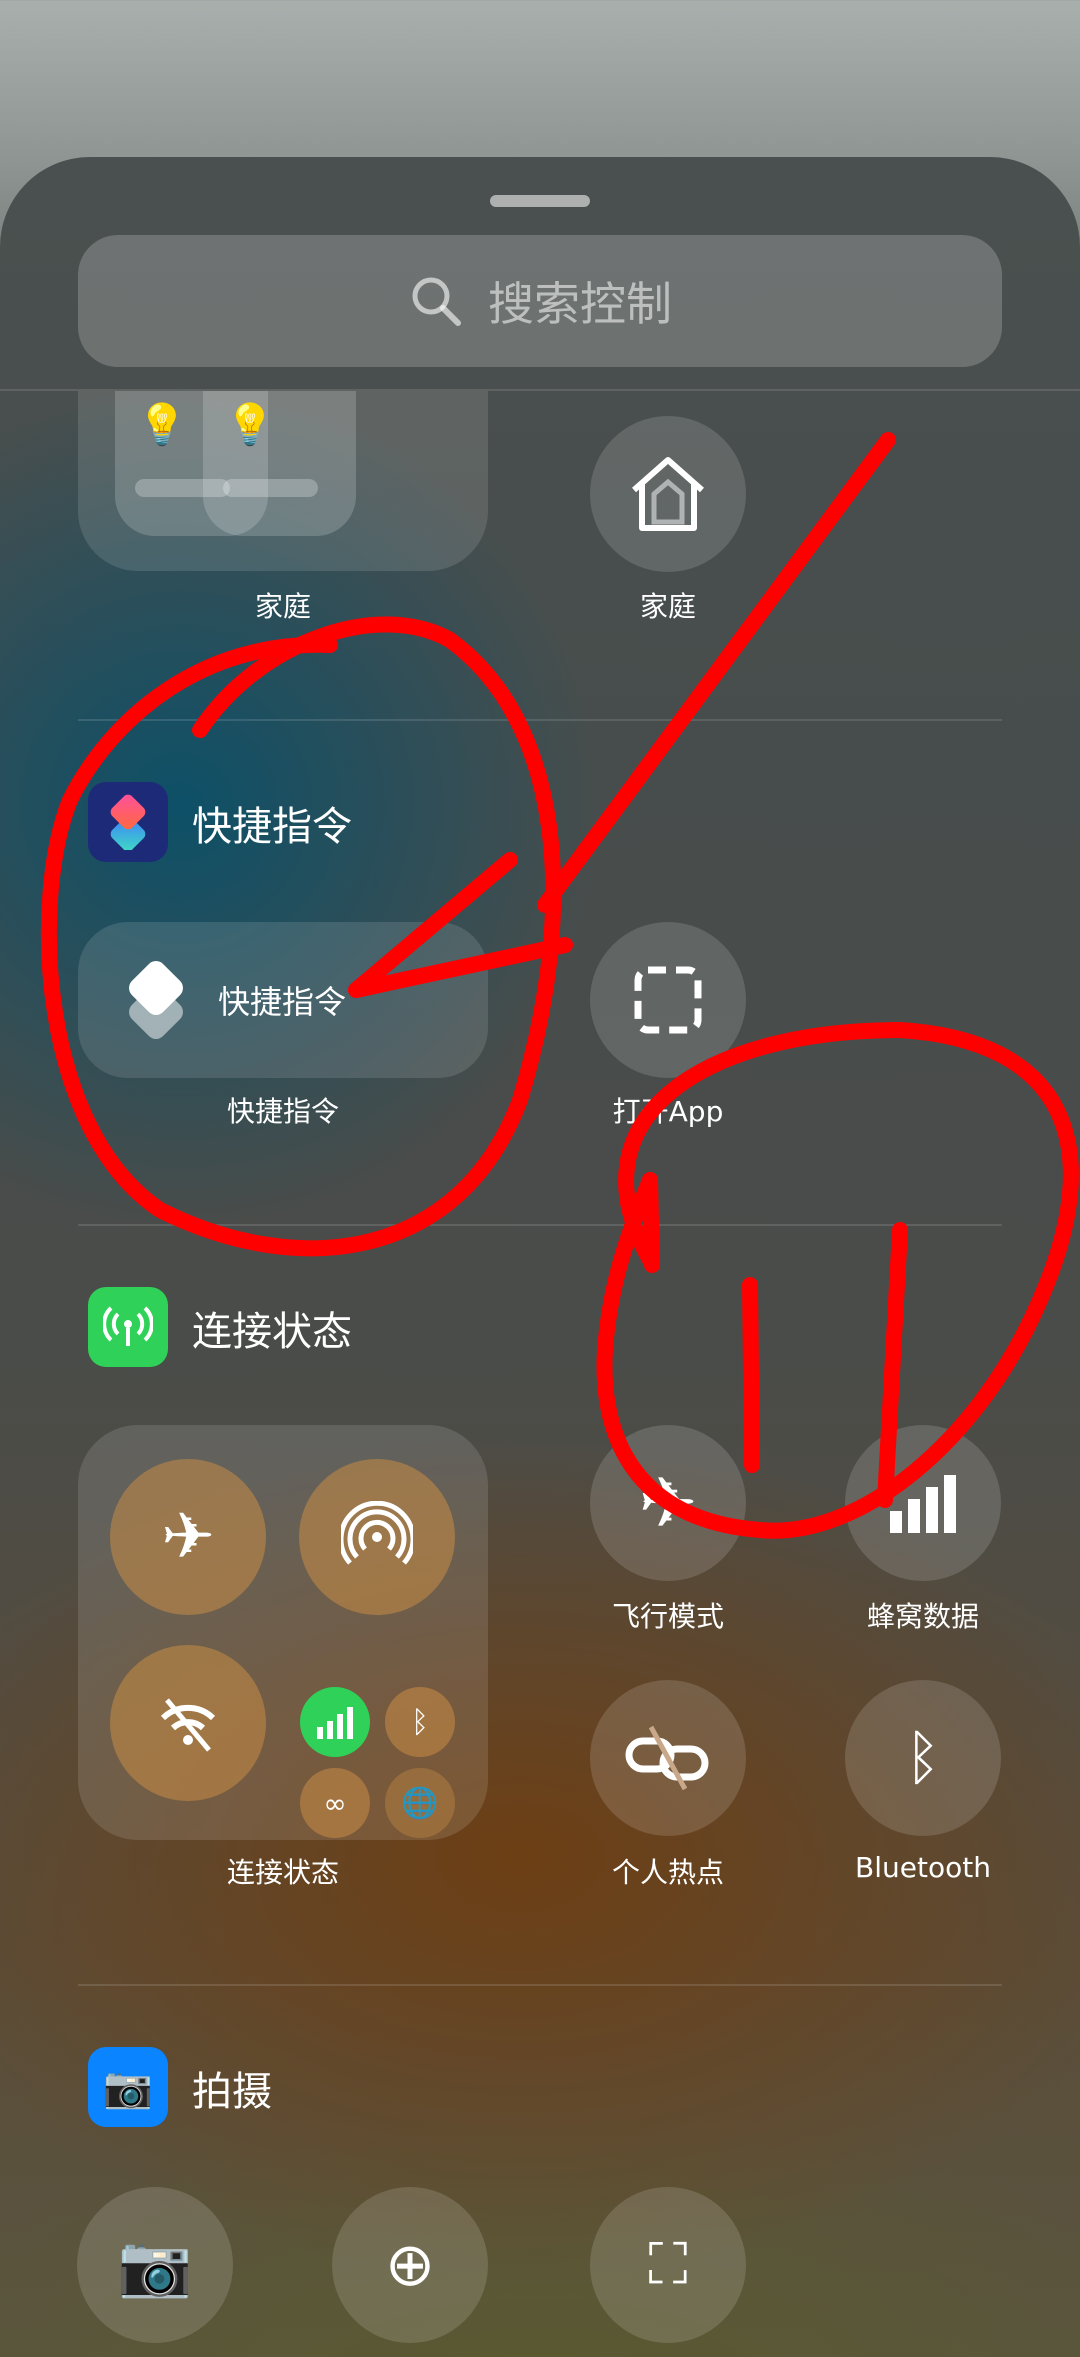  I want to click on annotation-arrow, so click(622, 715).